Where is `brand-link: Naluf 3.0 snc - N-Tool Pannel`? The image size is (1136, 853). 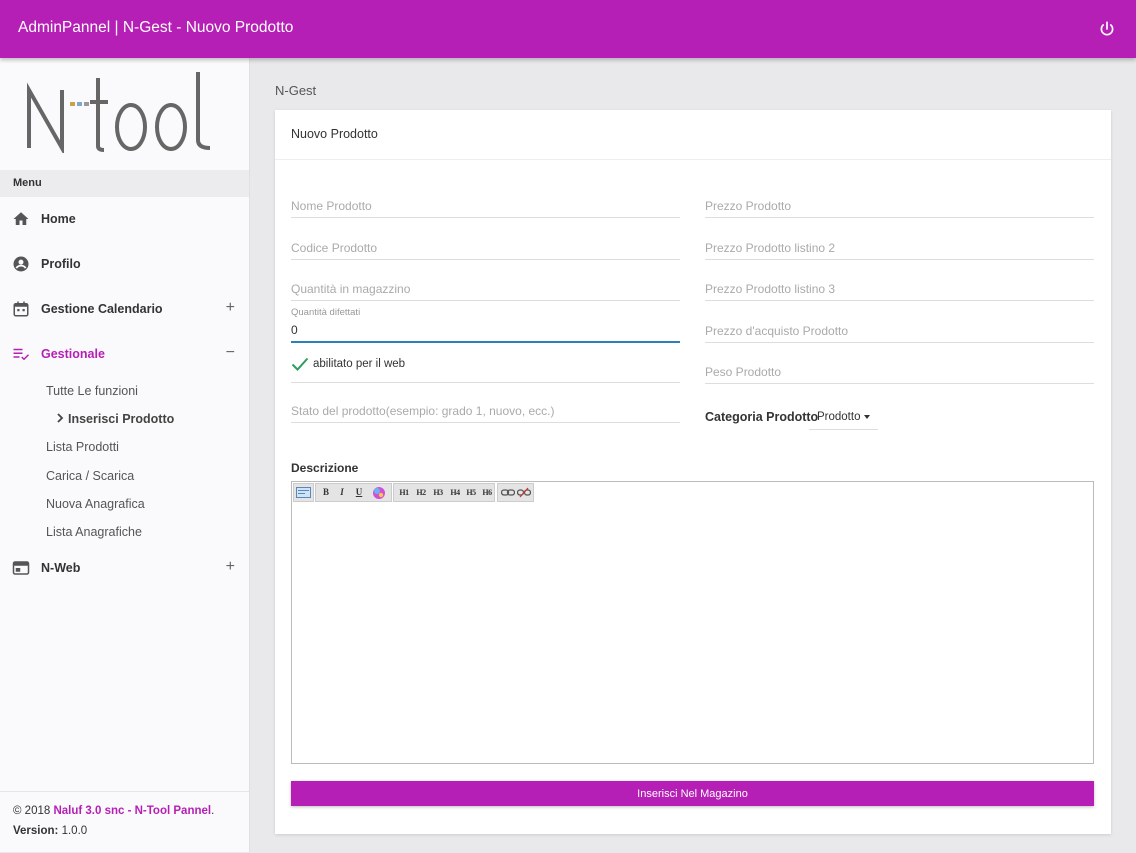
brand-link: Naluf 3.0 snc - N-Tool Pannel is located at coordinates (132, 811).